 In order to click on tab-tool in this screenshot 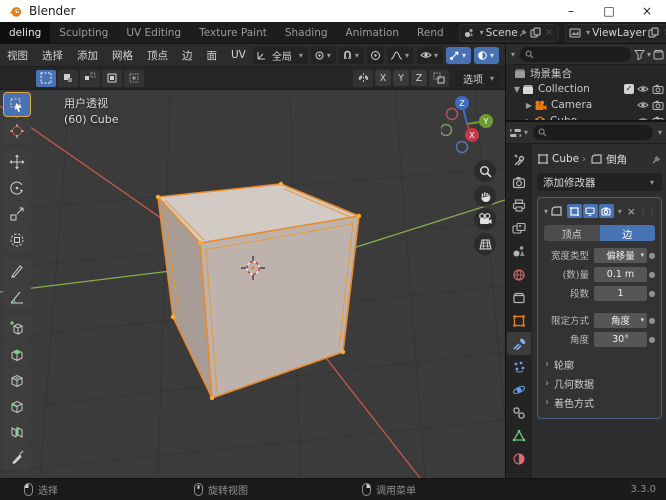, I will do `click(519, 159)`.